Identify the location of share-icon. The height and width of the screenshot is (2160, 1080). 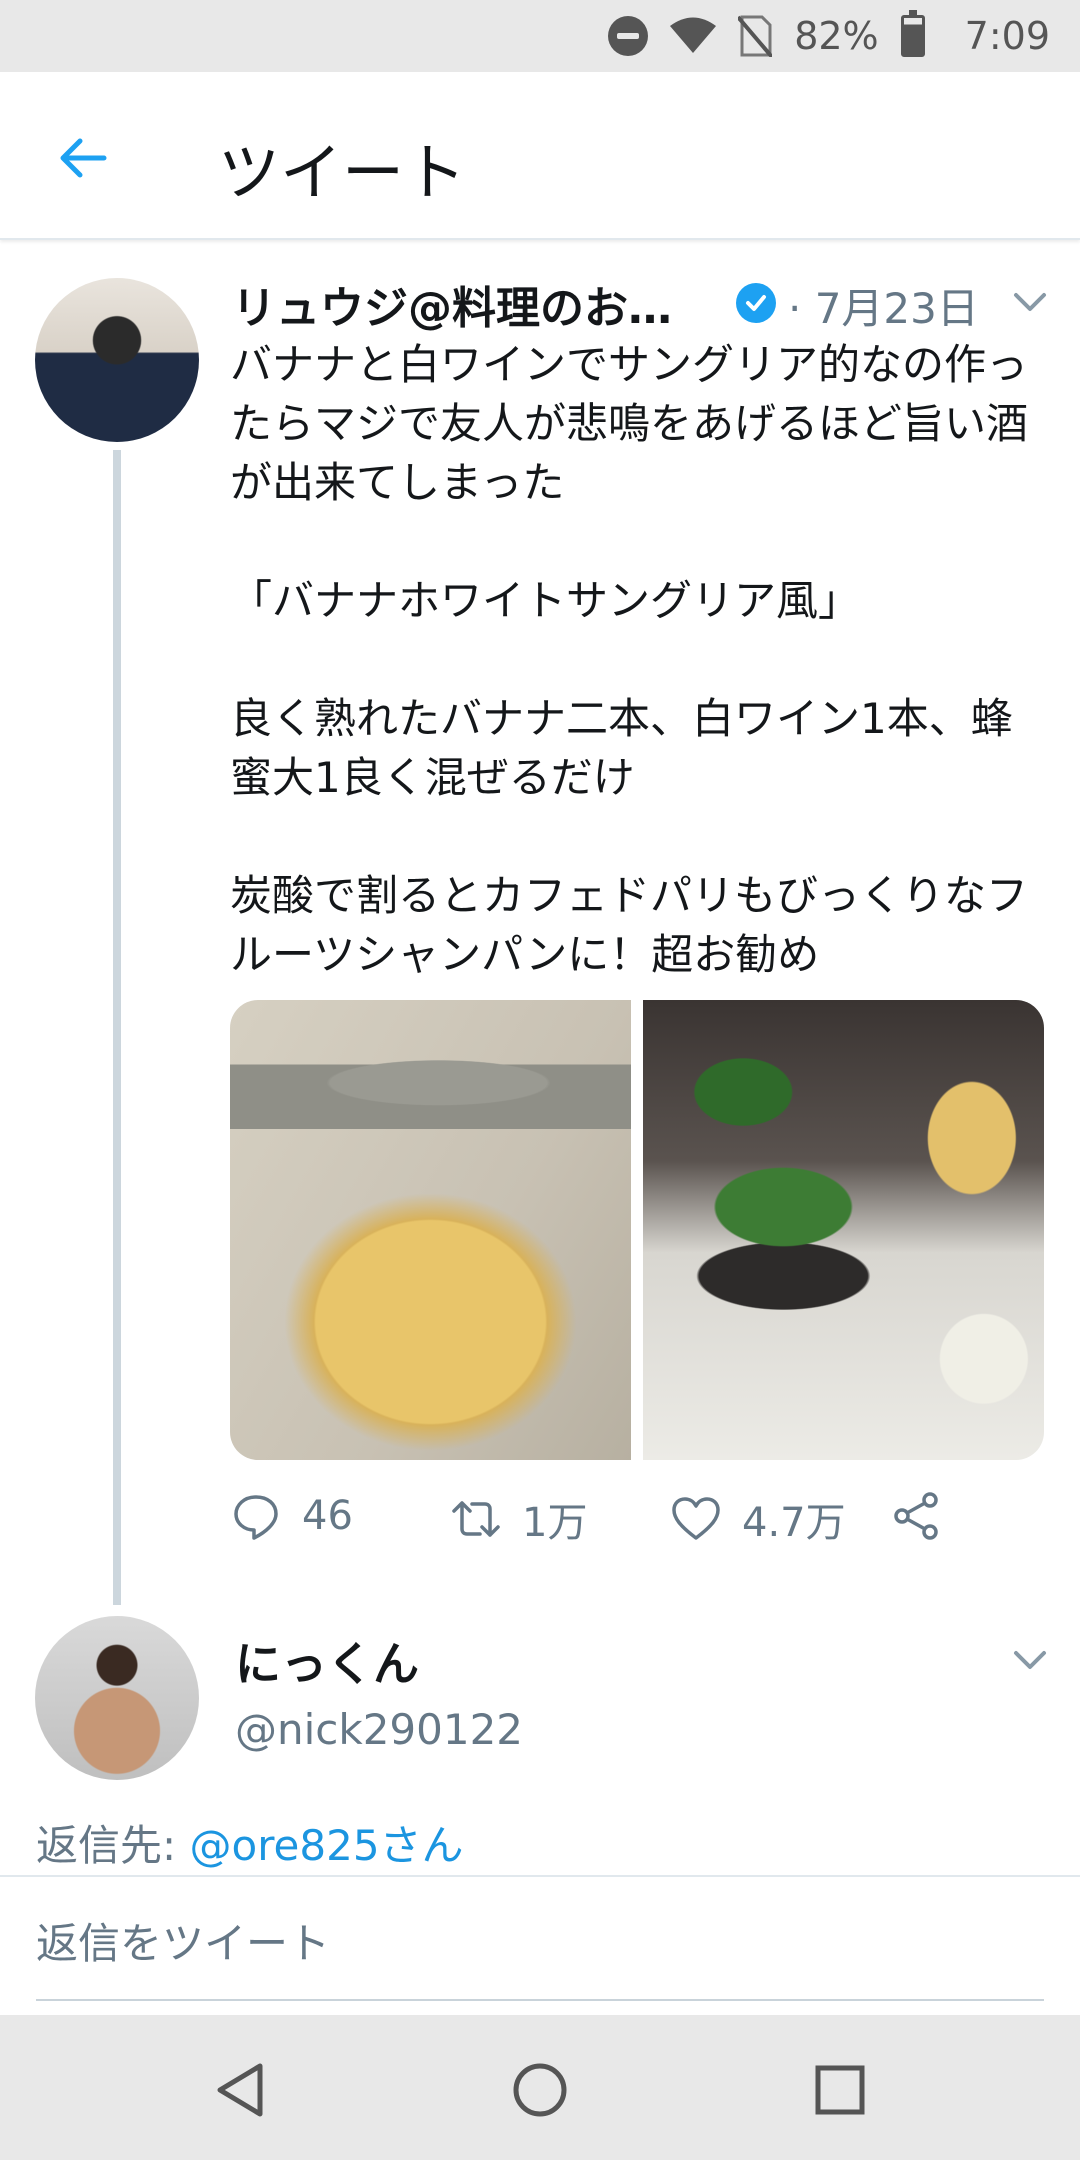
(916, 1516).